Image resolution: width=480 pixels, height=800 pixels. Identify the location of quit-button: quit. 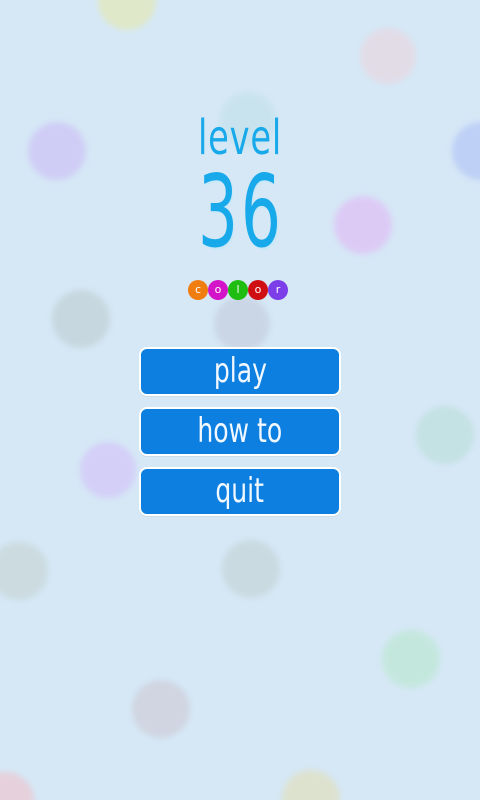
(240, 491).